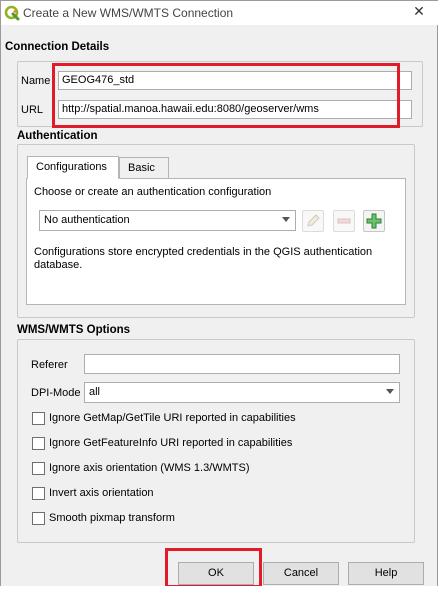 Image resolution: width=440 pixels, height=595 pixels. Describe the element at coordinates (149, 468) in the screenshot. I see `ignore-axis-orientation-label: Ignore axis orientation (WMS 1.3/WMTS)` at that location.